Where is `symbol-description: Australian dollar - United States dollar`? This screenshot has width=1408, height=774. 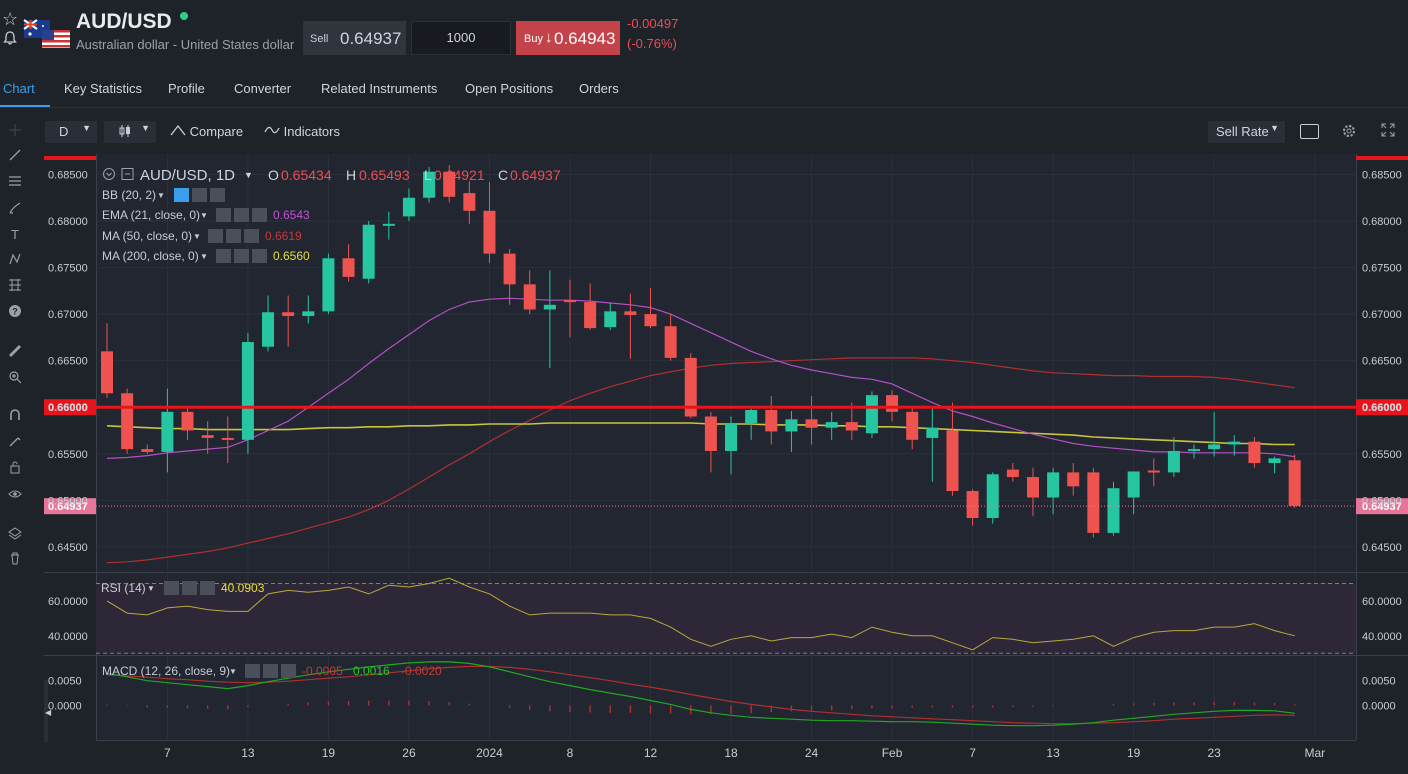 symbol-description: Australian dollar - United States dollar is located at coordinates (185, 44).